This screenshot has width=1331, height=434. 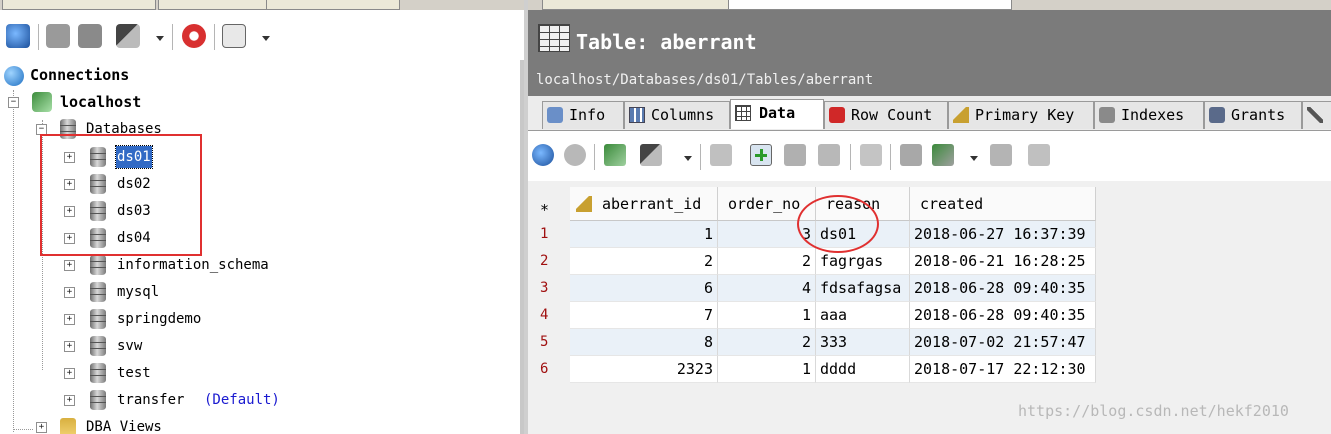 I want to click on tab-label: Primary Key, so click(x=1025, y=115).